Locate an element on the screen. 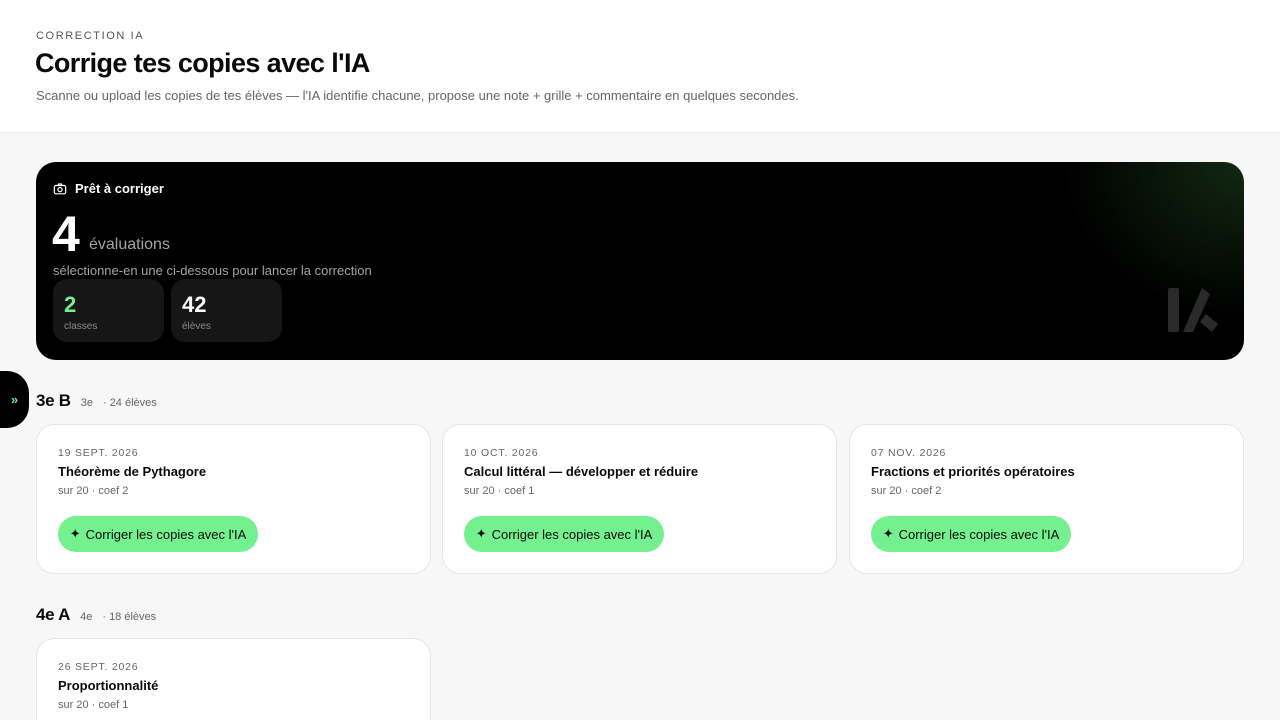 The width and height of the screenshot is (1280, 720). classes-stat-card: 2 classes is located at coordinates (108, 310).